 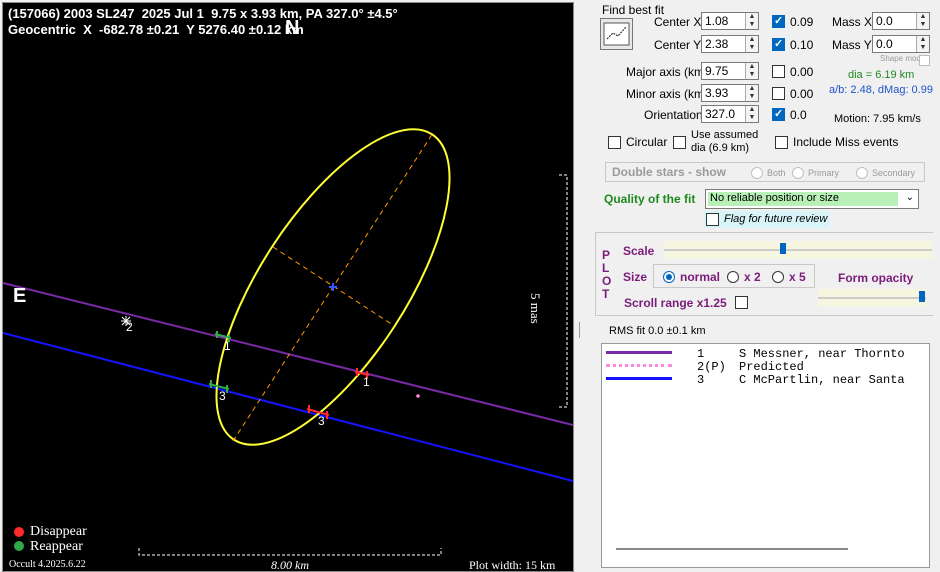 I want to click on size-x5-label: x 5, so click(x=797, y=277).